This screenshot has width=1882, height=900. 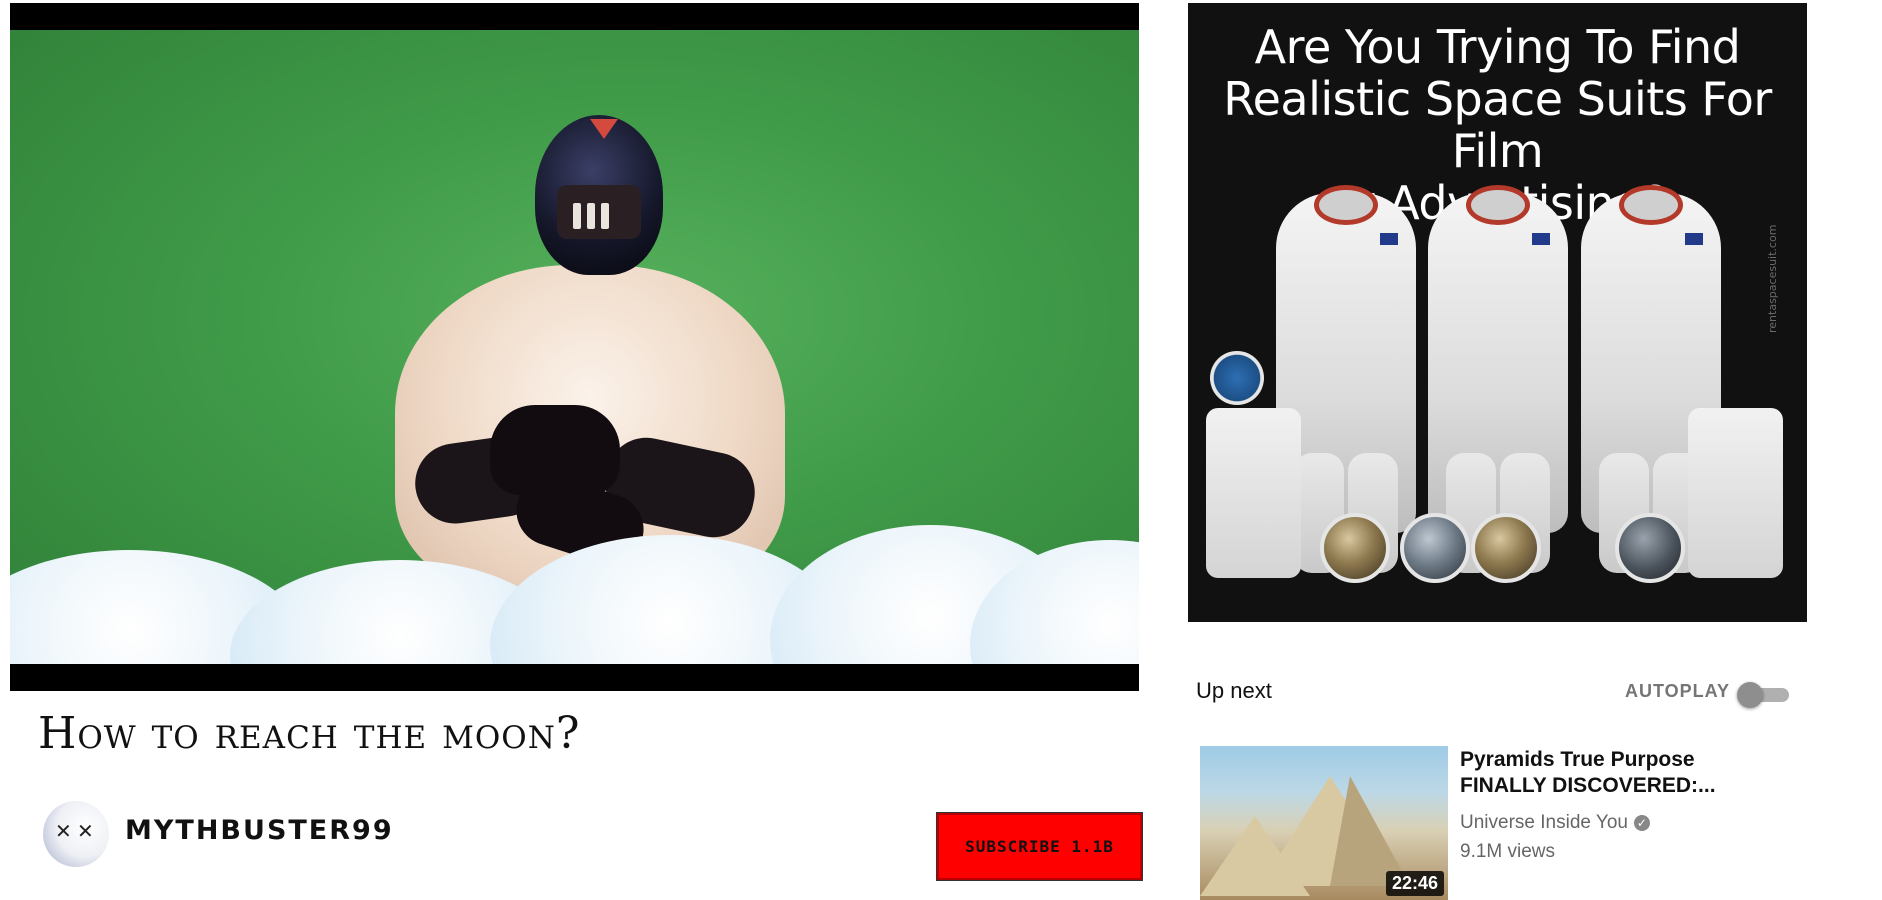 I want to click on autoplay-label: AUTOPLAY, so click(x=1678, y=691).